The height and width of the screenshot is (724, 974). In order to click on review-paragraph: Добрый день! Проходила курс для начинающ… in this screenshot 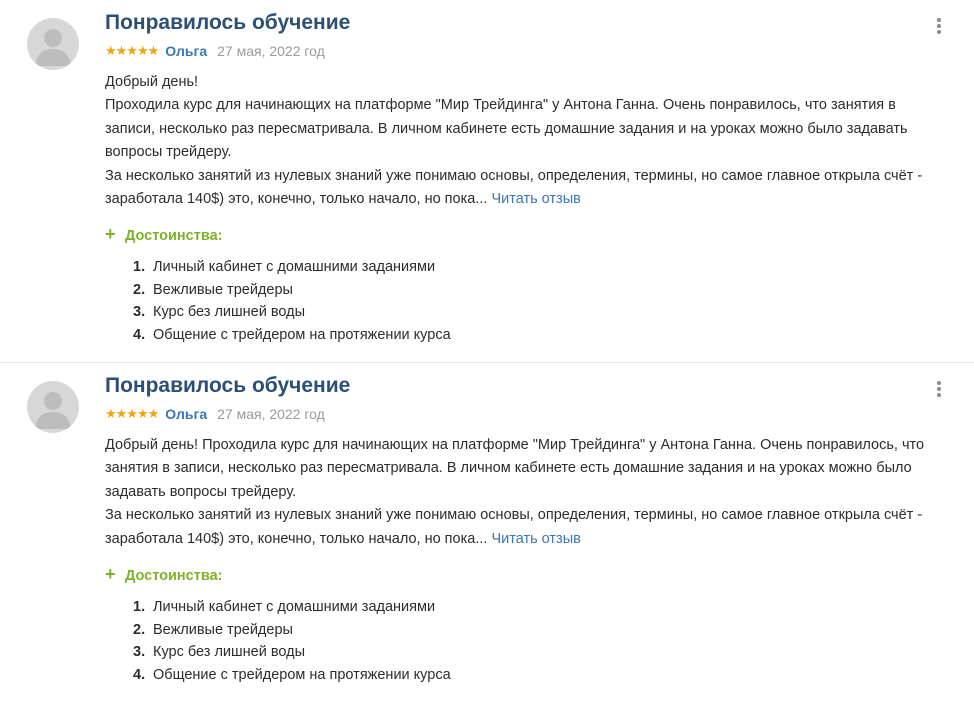, I will do `click(515, 468)`.